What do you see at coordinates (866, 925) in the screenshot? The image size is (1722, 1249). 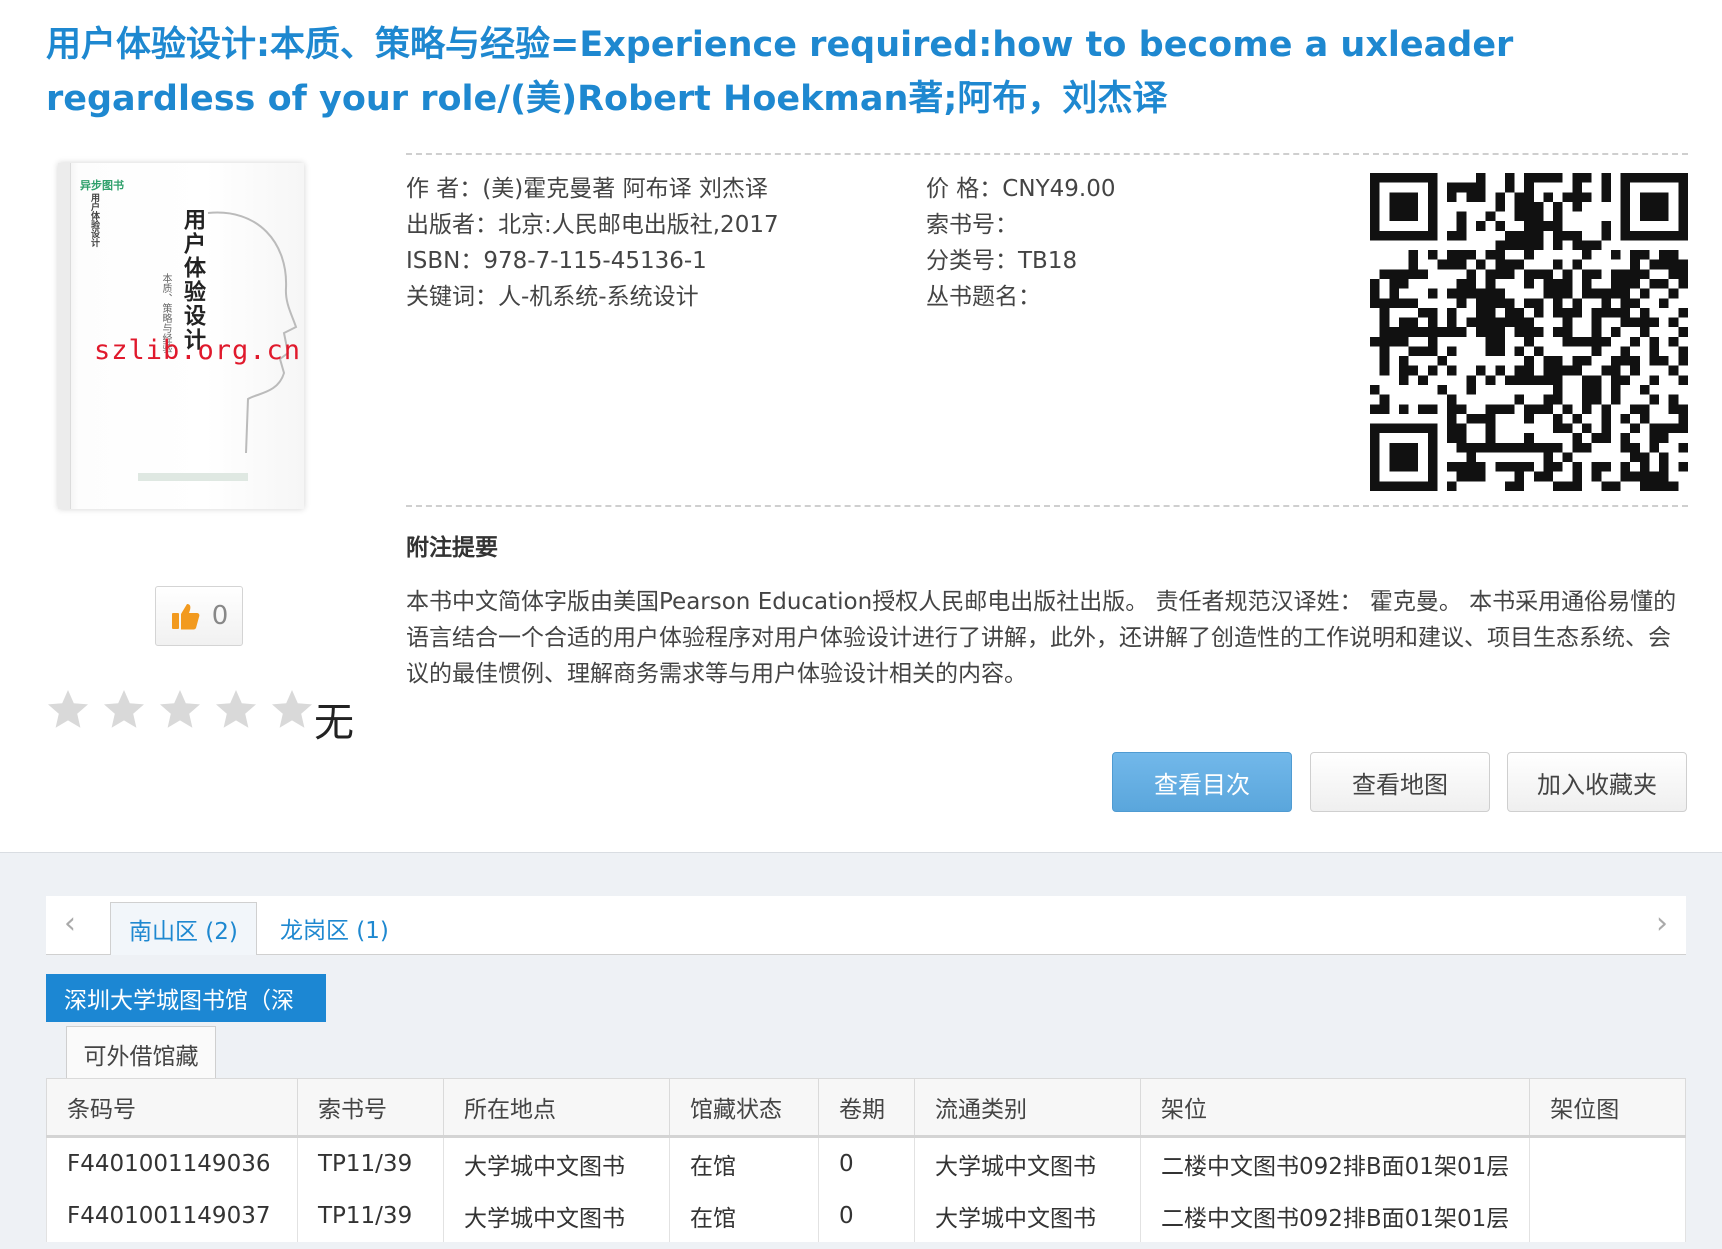 I see `district-tabbar: ‹ 南山区 (2) 龙岗区 (1) ›` at bounding box center [866, 925].